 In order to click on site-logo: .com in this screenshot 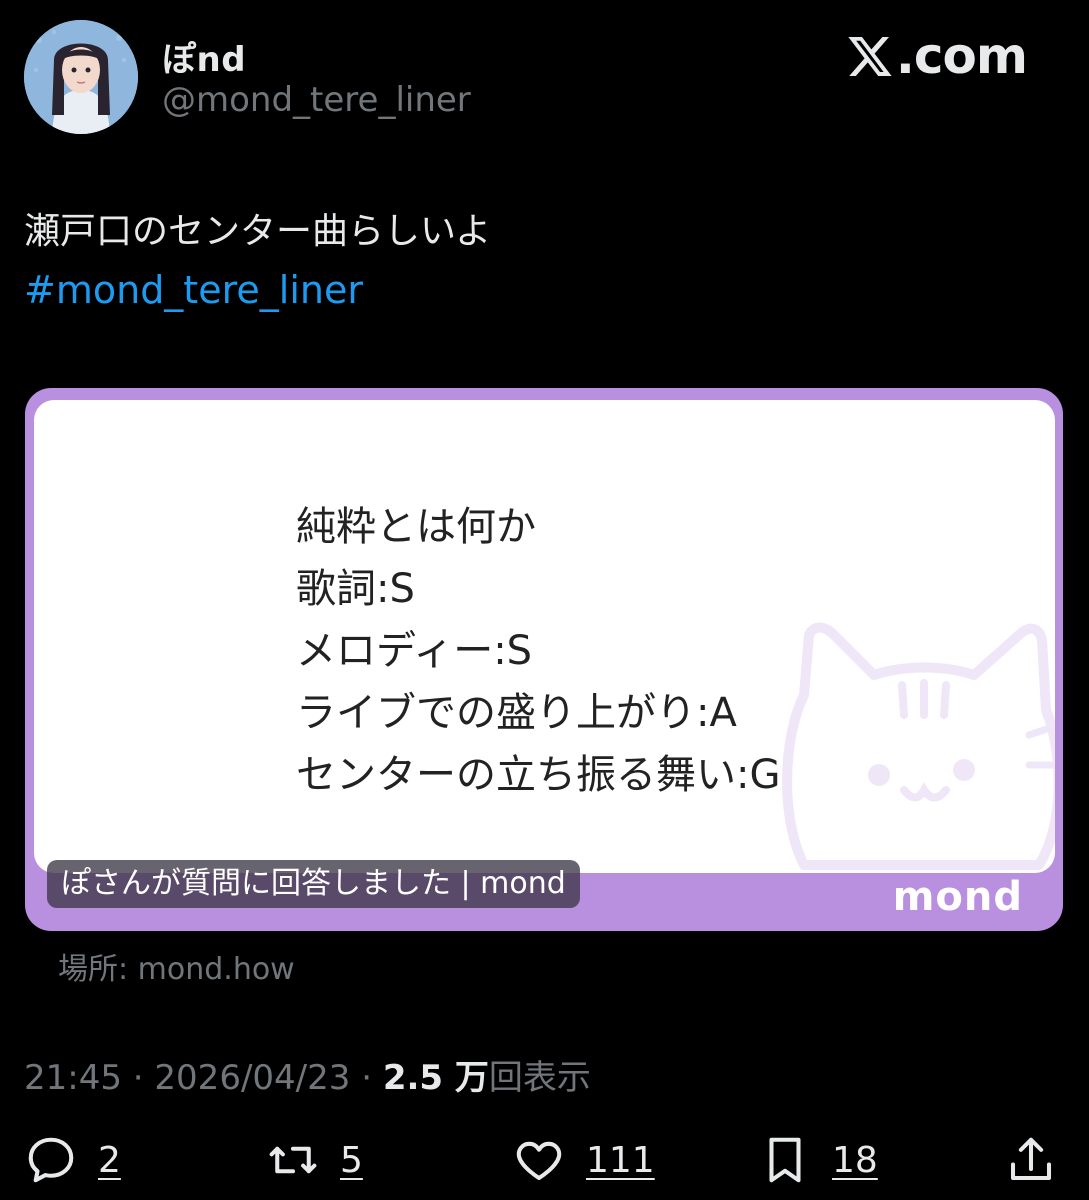, I will do `click(937, 56)`.